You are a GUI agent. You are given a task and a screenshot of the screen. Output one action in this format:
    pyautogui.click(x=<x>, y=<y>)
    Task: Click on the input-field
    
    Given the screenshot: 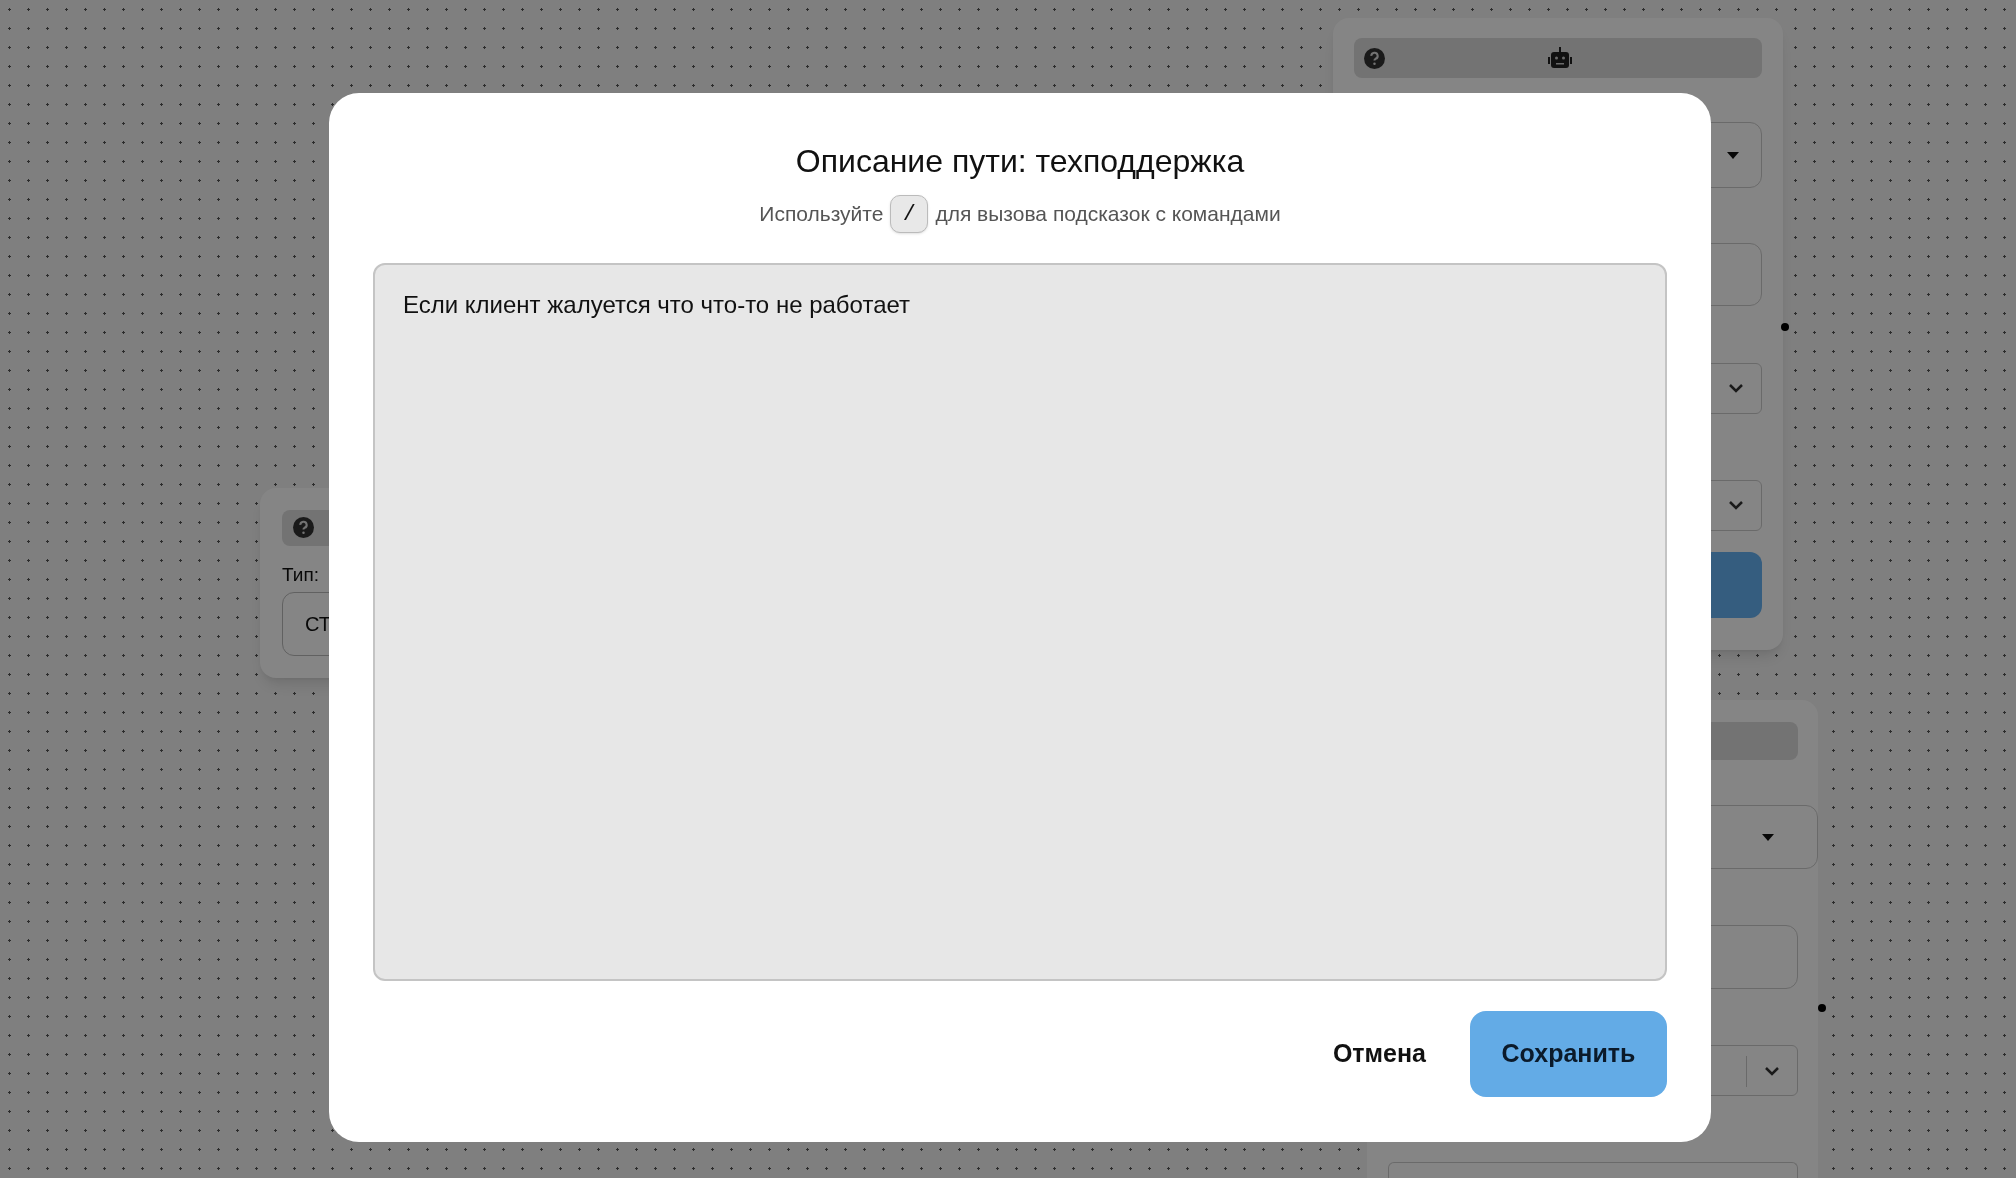 What is the action you would take?
    pyautogui.click(x=1593, y=1170)
    